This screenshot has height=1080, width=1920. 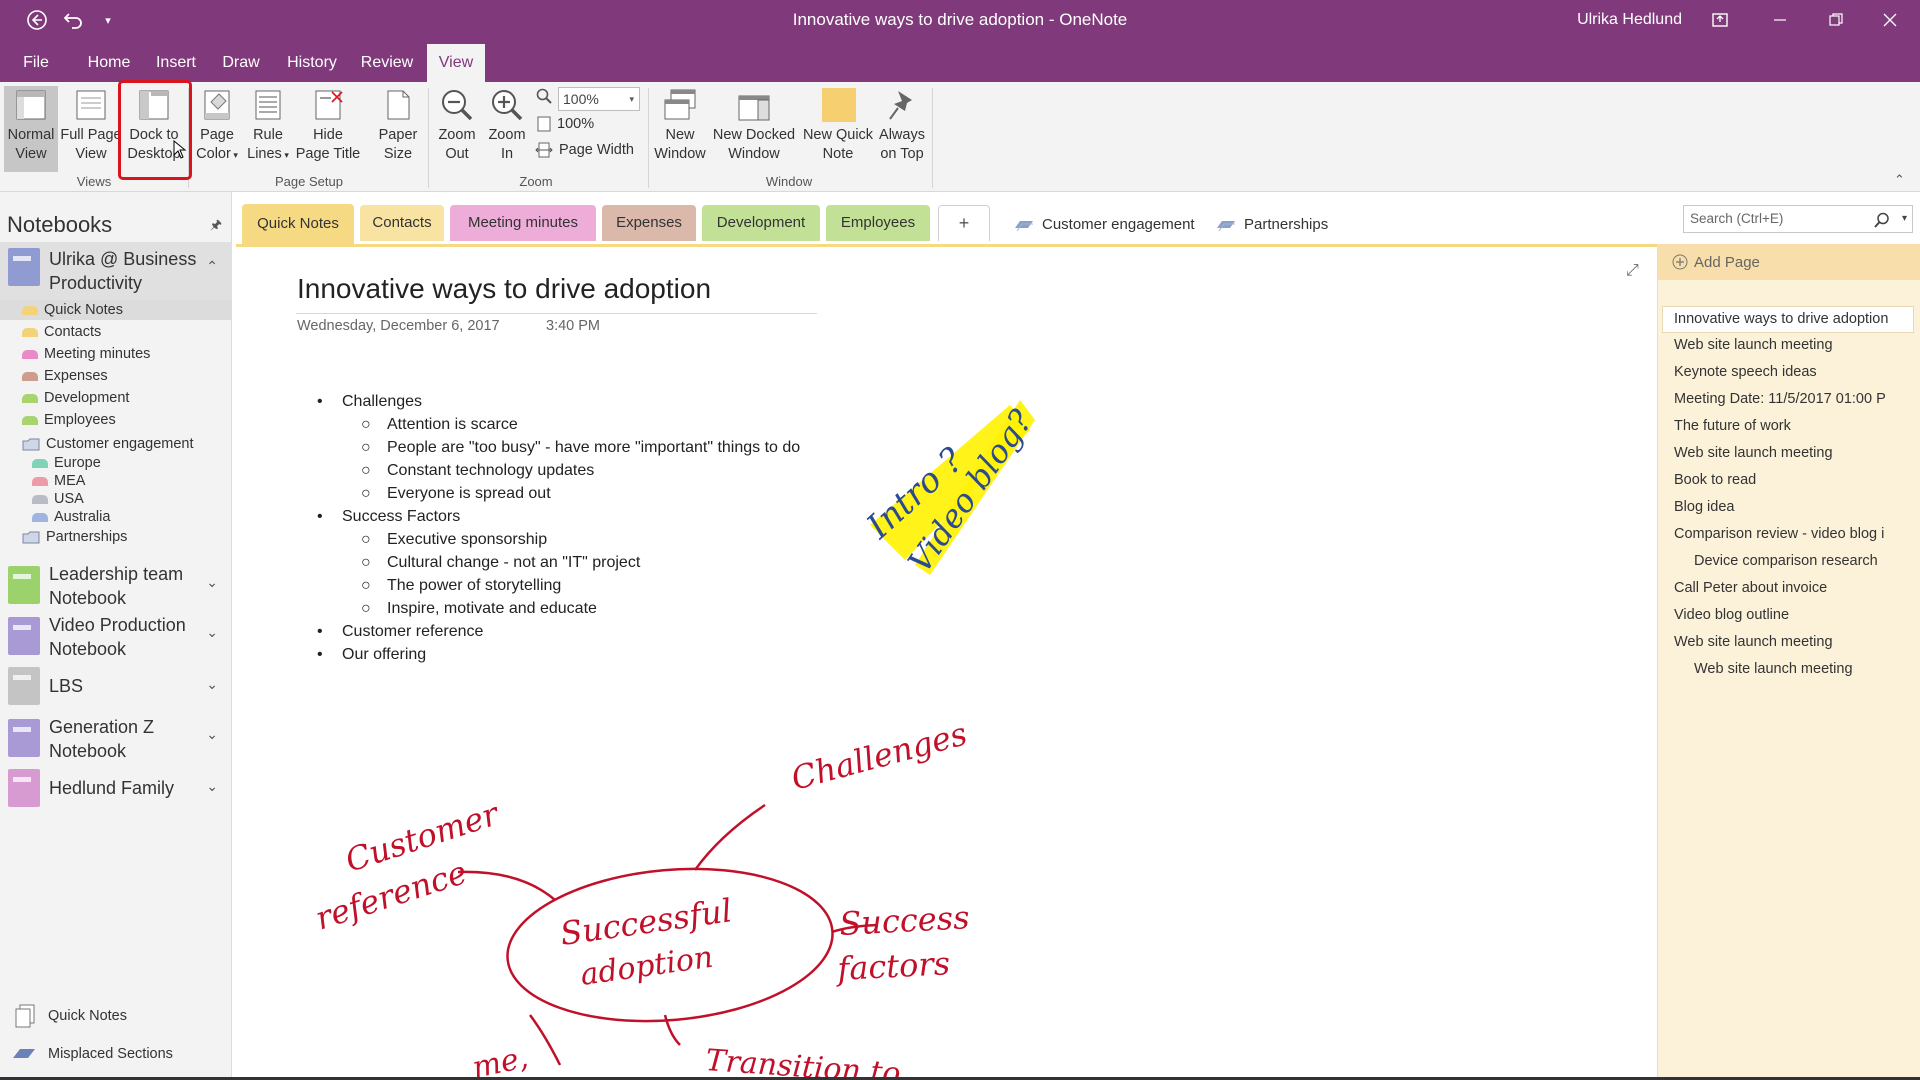 What do you see at coordinates (802, 1061) in the screenshot?
I see `ink-branch-transition: Transition to` at bounding box center [802, 1061].